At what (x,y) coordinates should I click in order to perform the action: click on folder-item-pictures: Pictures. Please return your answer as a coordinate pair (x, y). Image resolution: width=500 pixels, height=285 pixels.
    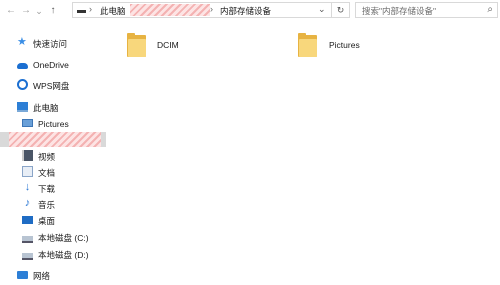
    Looking at the image, I should click on (338, 46).